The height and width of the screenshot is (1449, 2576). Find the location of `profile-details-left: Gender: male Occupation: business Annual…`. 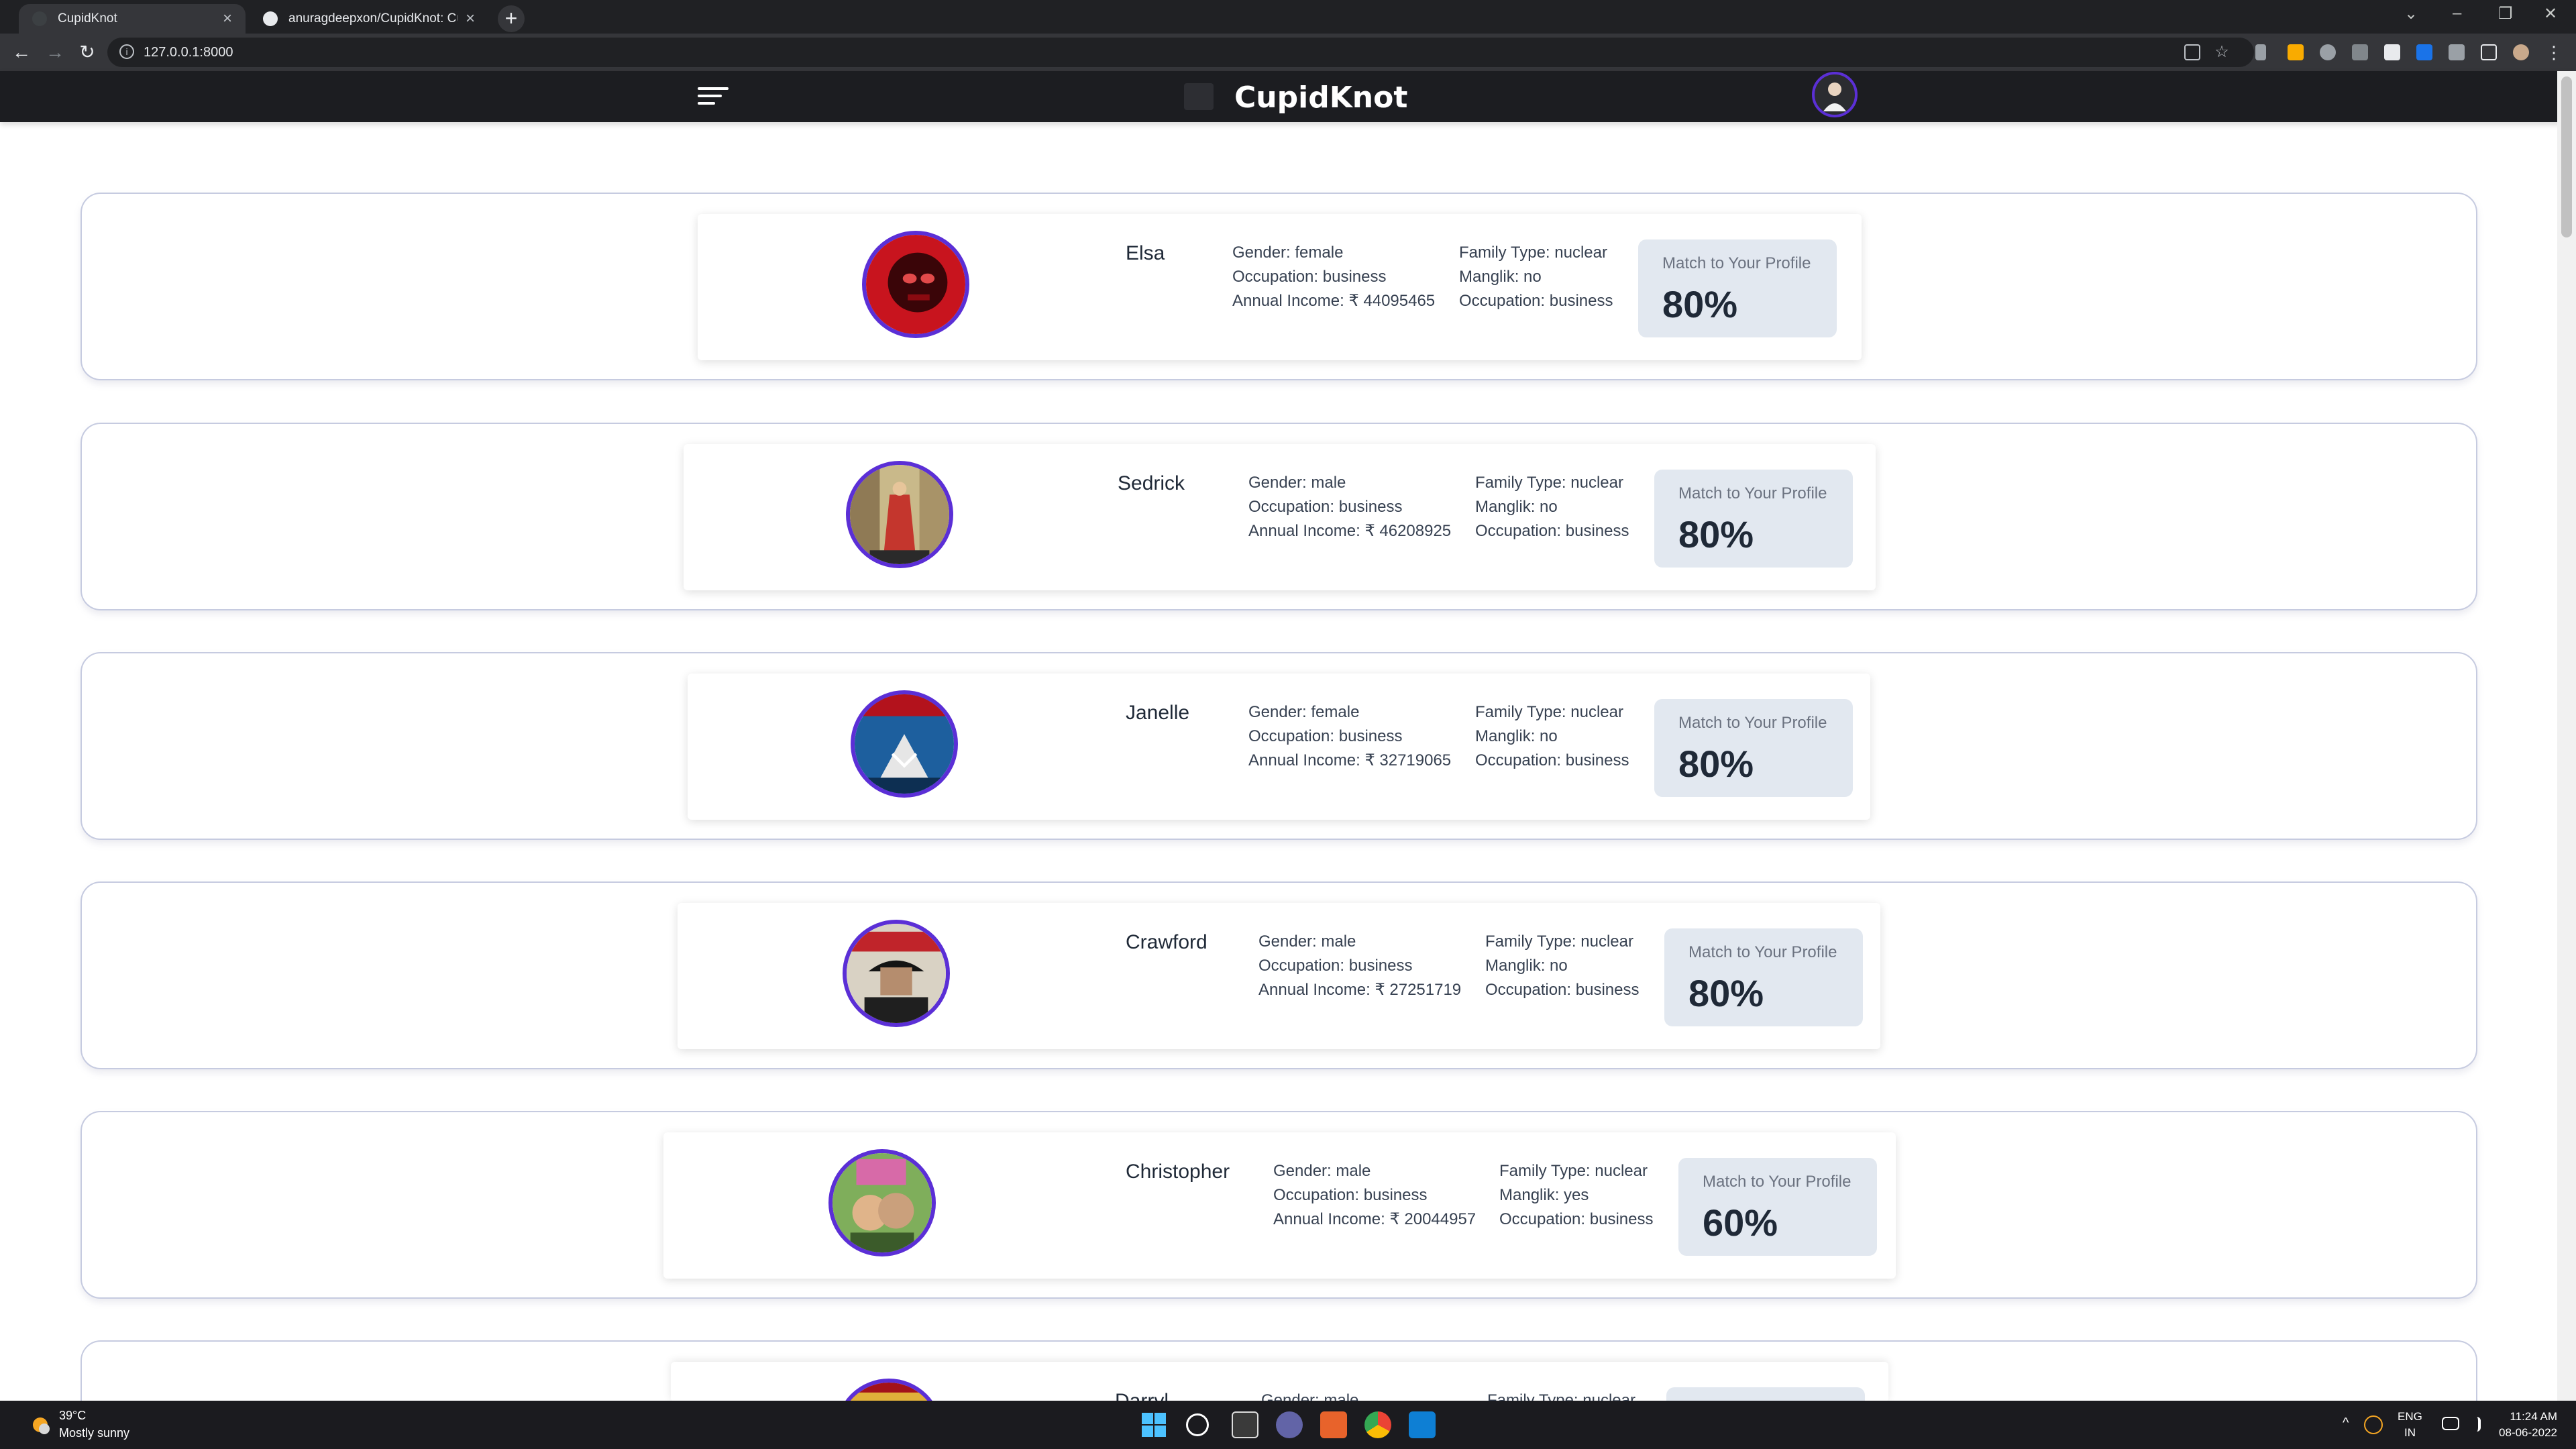

profile-details-left: Gender: male Occupation: business Annual… is located at coordinates (1359, 966).